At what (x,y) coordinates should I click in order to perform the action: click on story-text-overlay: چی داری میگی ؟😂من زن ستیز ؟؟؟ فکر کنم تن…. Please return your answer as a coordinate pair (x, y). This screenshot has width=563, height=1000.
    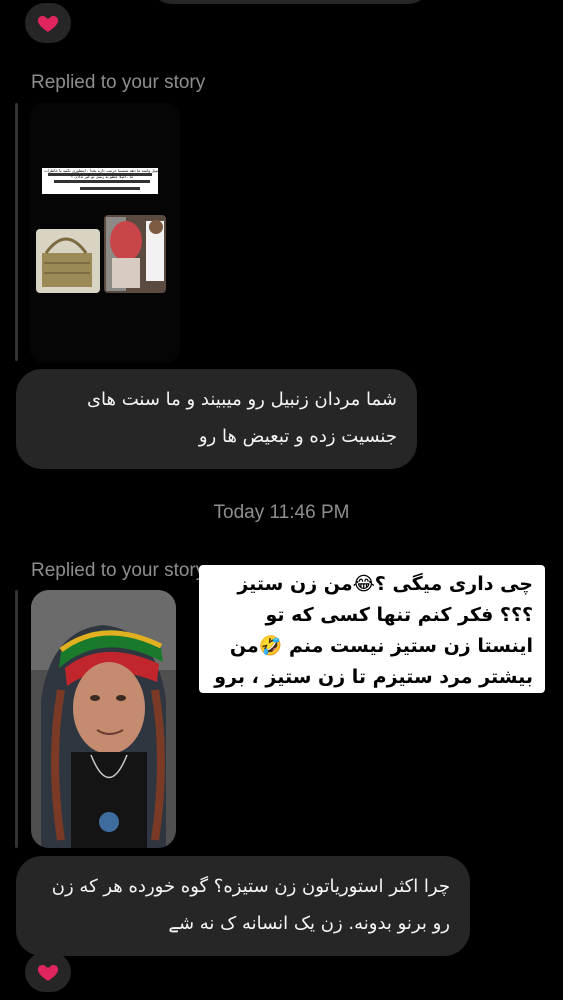
    Looking at the image, I should click on (372, 642).